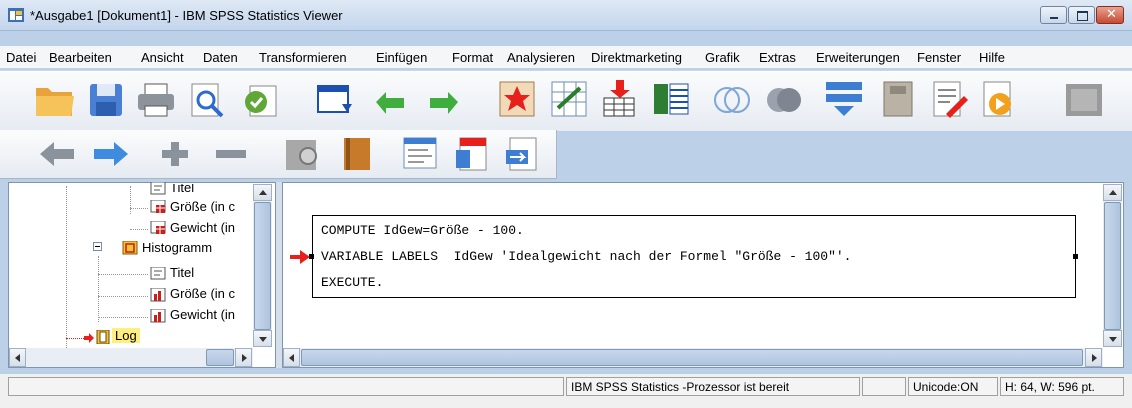 This screenshot has width=1132, height=408. What do you see at coordinates (518, 99) in the screenshot?
I see `goto-data-icon` at bounding box center [518, 99].